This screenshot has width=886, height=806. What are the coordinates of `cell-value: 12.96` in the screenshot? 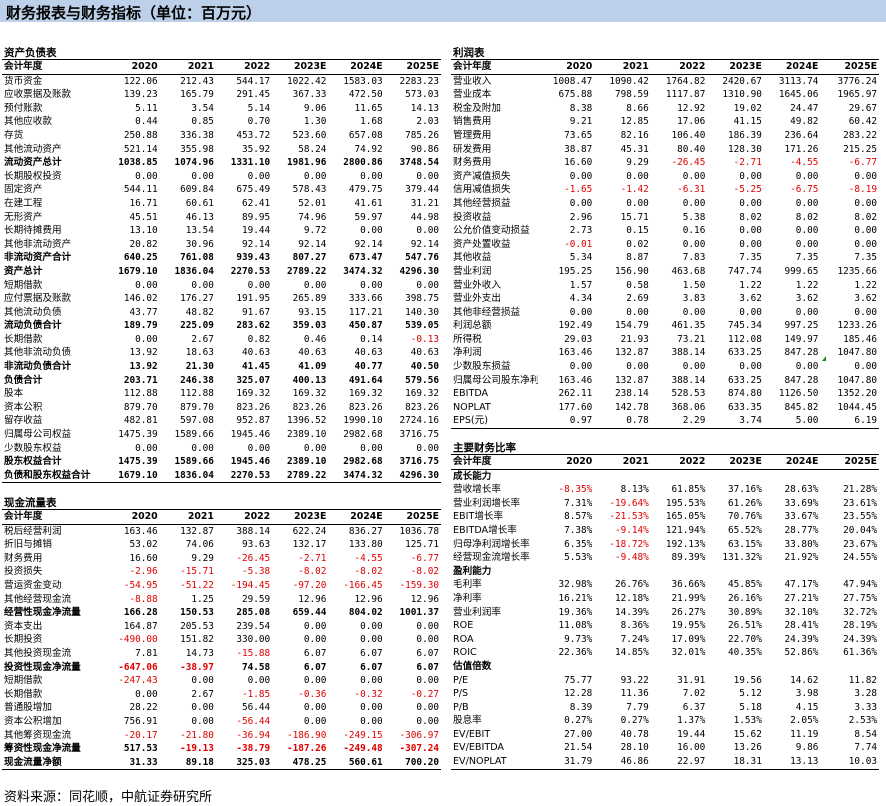 It's located at (312, 599).